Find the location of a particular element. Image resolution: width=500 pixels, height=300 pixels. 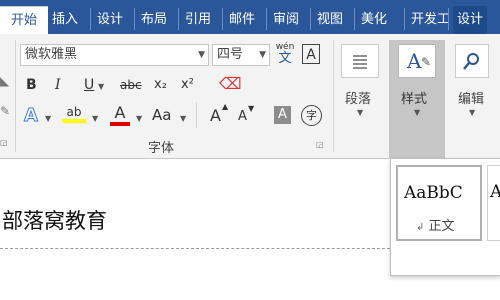

styles-icon-frame: A ✎ is located at coordinates (417, 61).